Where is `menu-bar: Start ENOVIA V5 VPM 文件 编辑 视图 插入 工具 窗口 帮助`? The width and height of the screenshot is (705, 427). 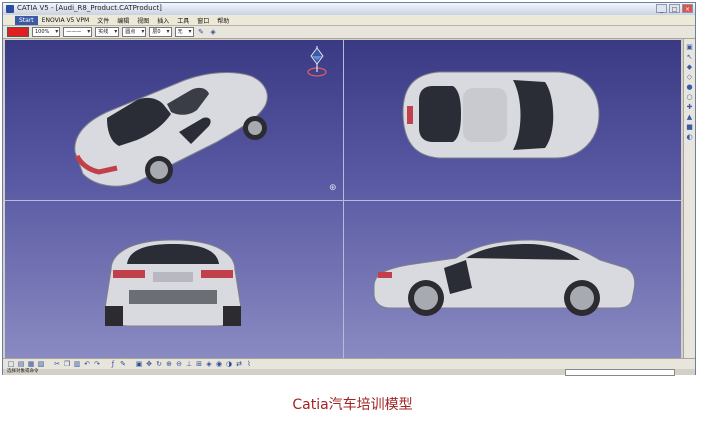 menu-bar: Start ENOVIA V5 VPM 文件 编辑 视图 插入 工具 窗口 帮助 is located at coordinates (349, 20).